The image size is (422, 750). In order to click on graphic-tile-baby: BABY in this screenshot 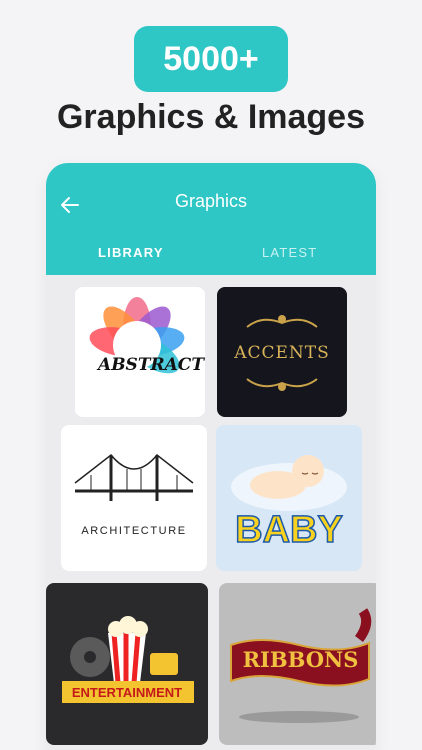, I will do `click(289, 498)`.